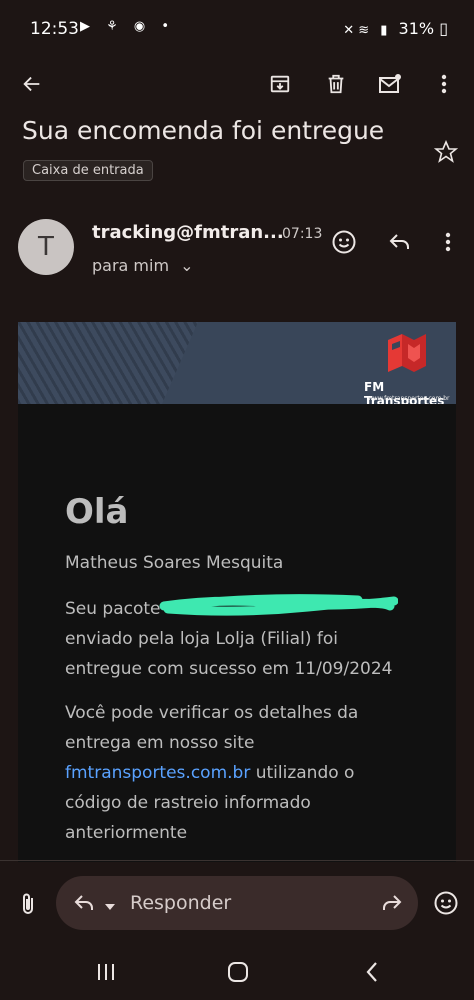 This screenshot has height=1000, width=474. Describe the element at coordinates (237, 29) in the screenshot. I see `status-bar: 12:53 ▶ ⚘ ◉ • ✕ ≋ ▮ 31% ▯` at that location.